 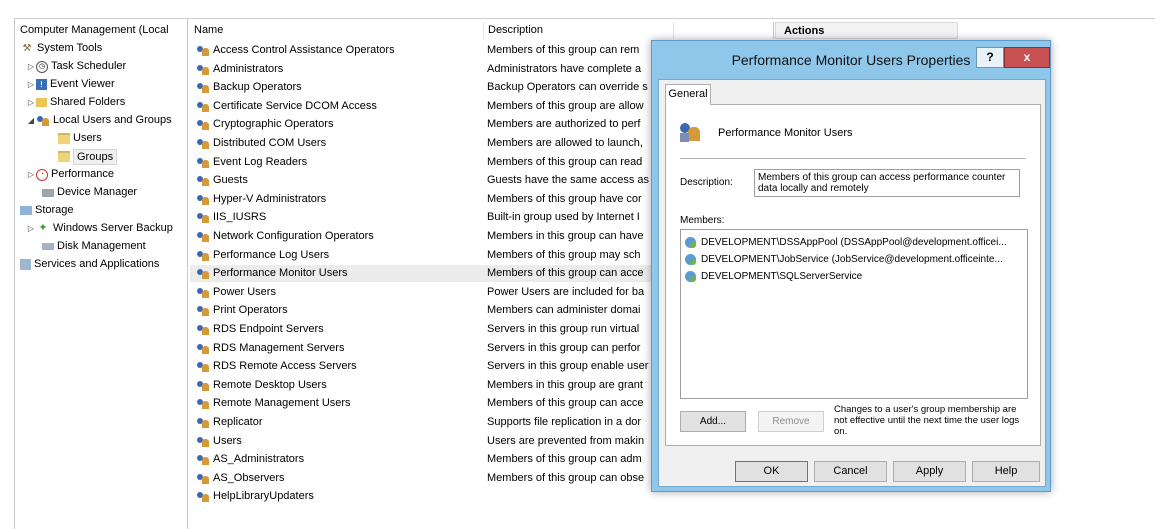 What do you see at coordinates (688, 94) in the screenshot?
I see `tab-general: General` at bounding box center [688, 94].